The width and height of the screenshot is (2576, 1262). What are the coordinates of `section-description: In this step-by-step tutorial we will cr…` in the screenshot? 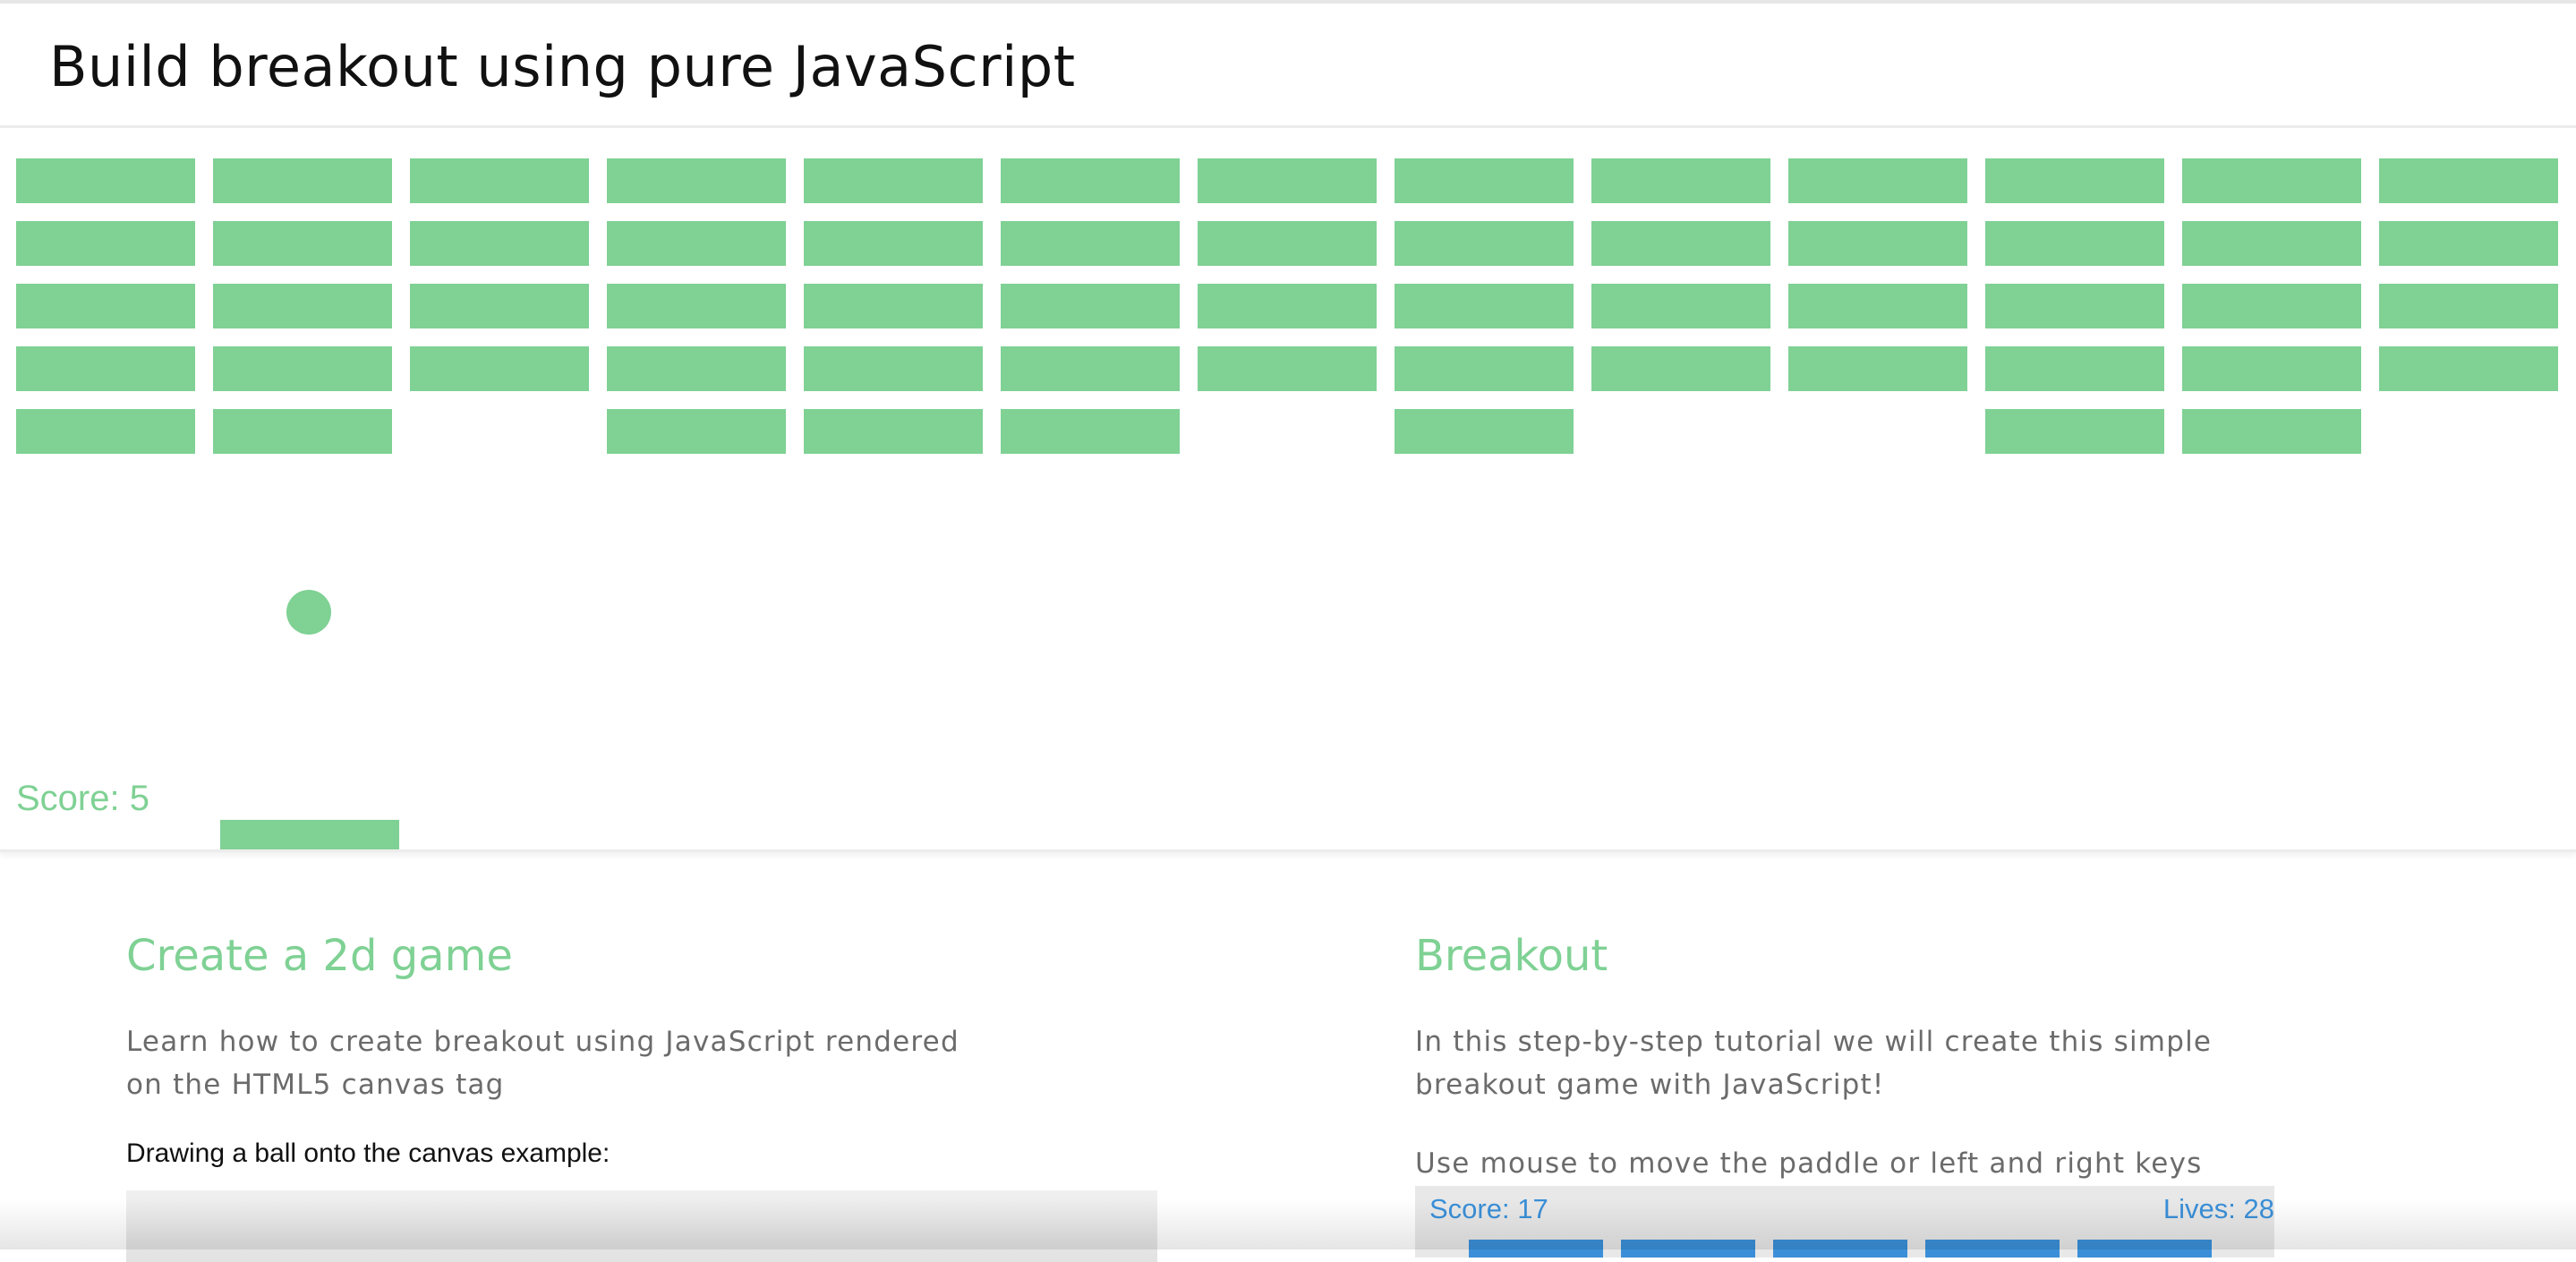 It's located at (1814, 1063).